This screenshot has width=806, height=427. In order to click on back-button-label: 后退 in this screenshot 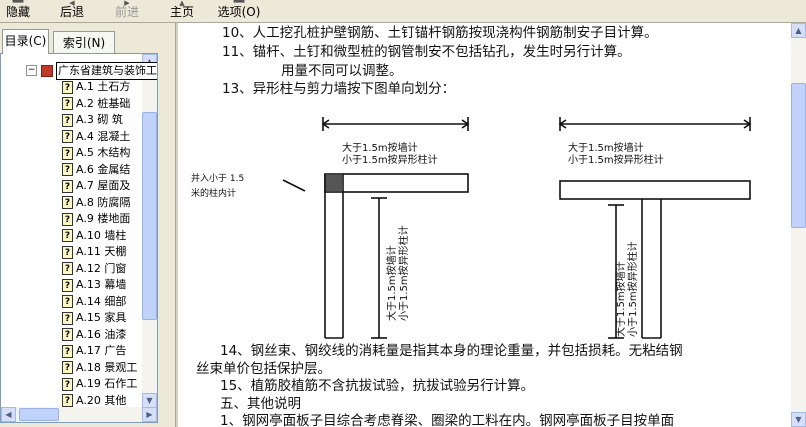, I will do `click(71, 12)`.